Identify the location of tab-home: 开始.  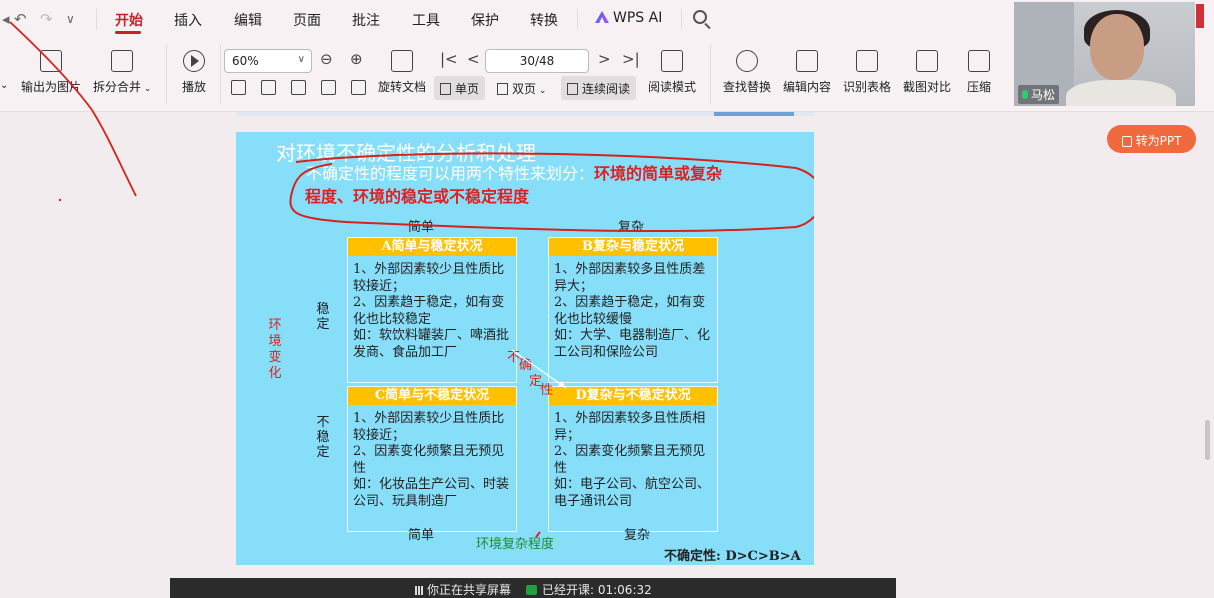
(129, 20).